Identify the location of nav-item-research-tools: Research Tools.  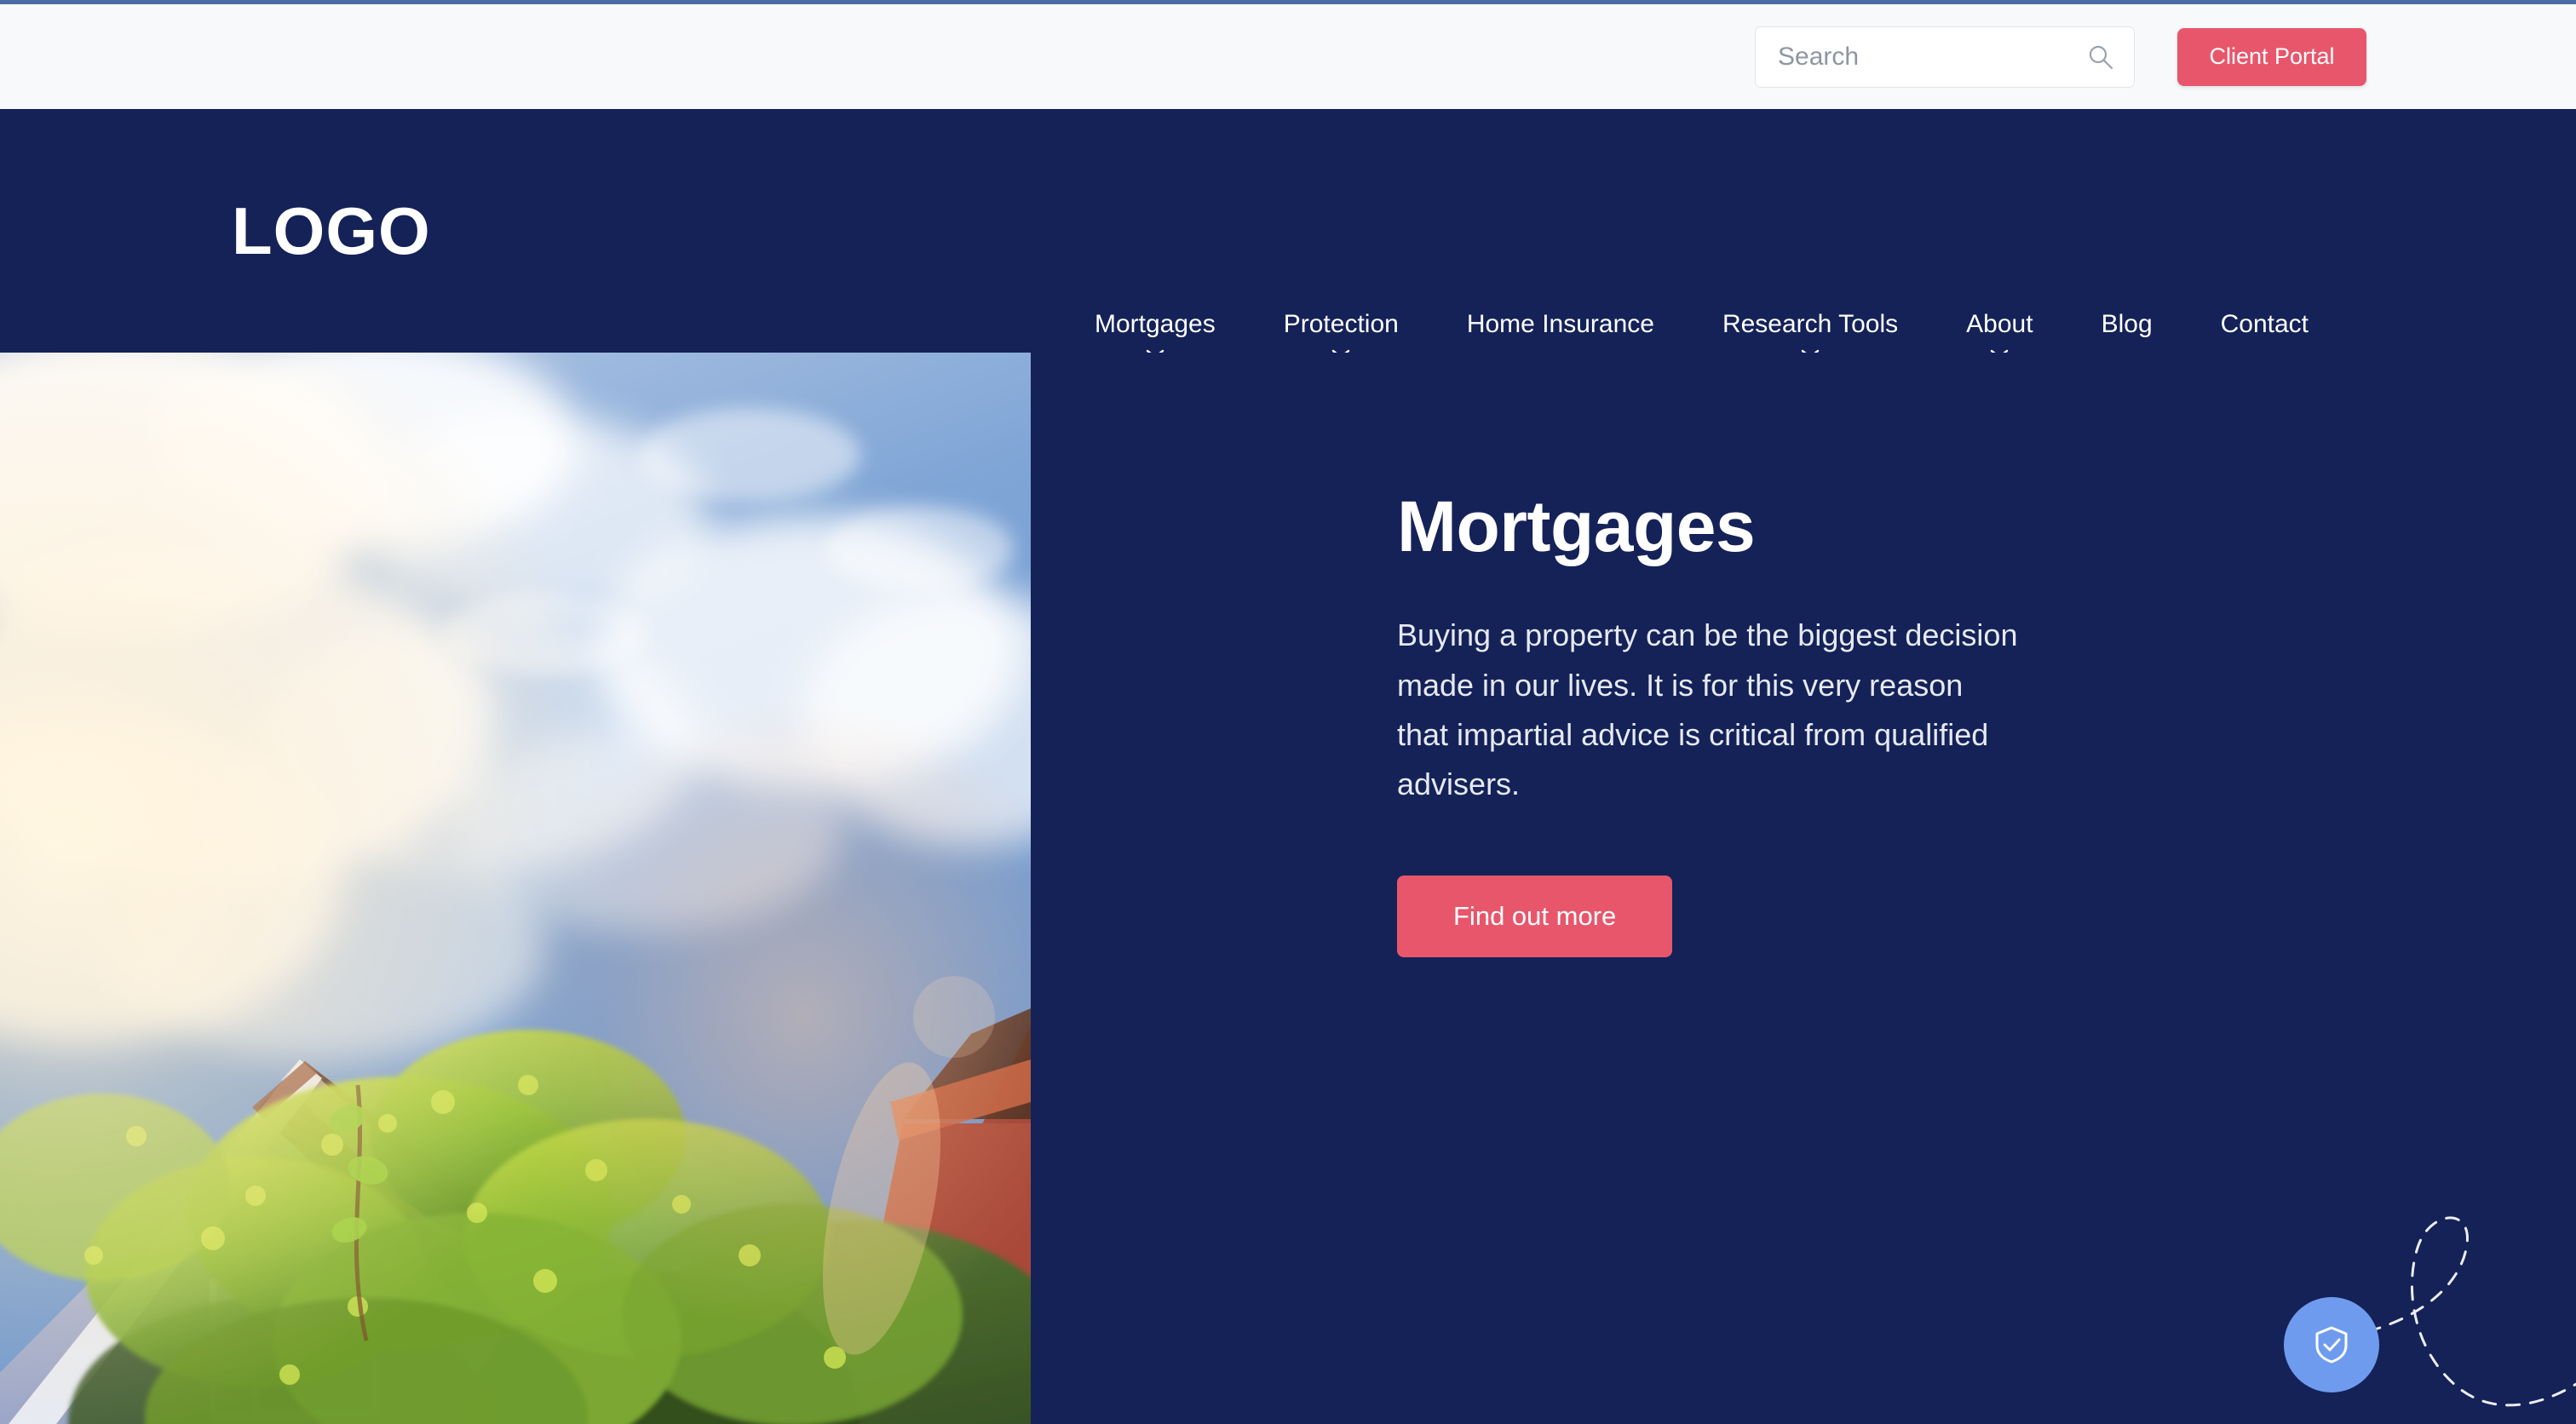
(1810, 334).